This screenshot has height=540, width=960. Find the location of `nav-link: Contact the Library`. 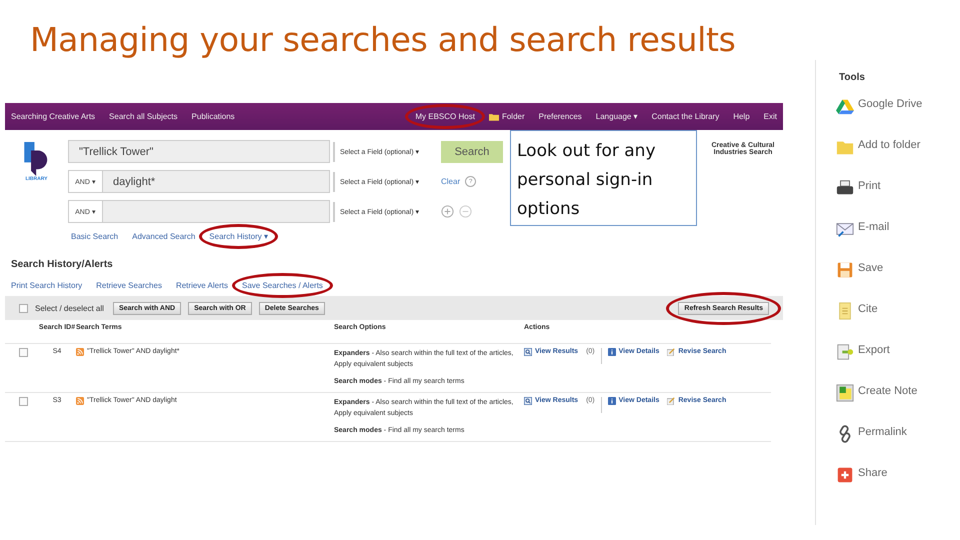

nav-link: Contact the Library is located at coordinates (686, 116).